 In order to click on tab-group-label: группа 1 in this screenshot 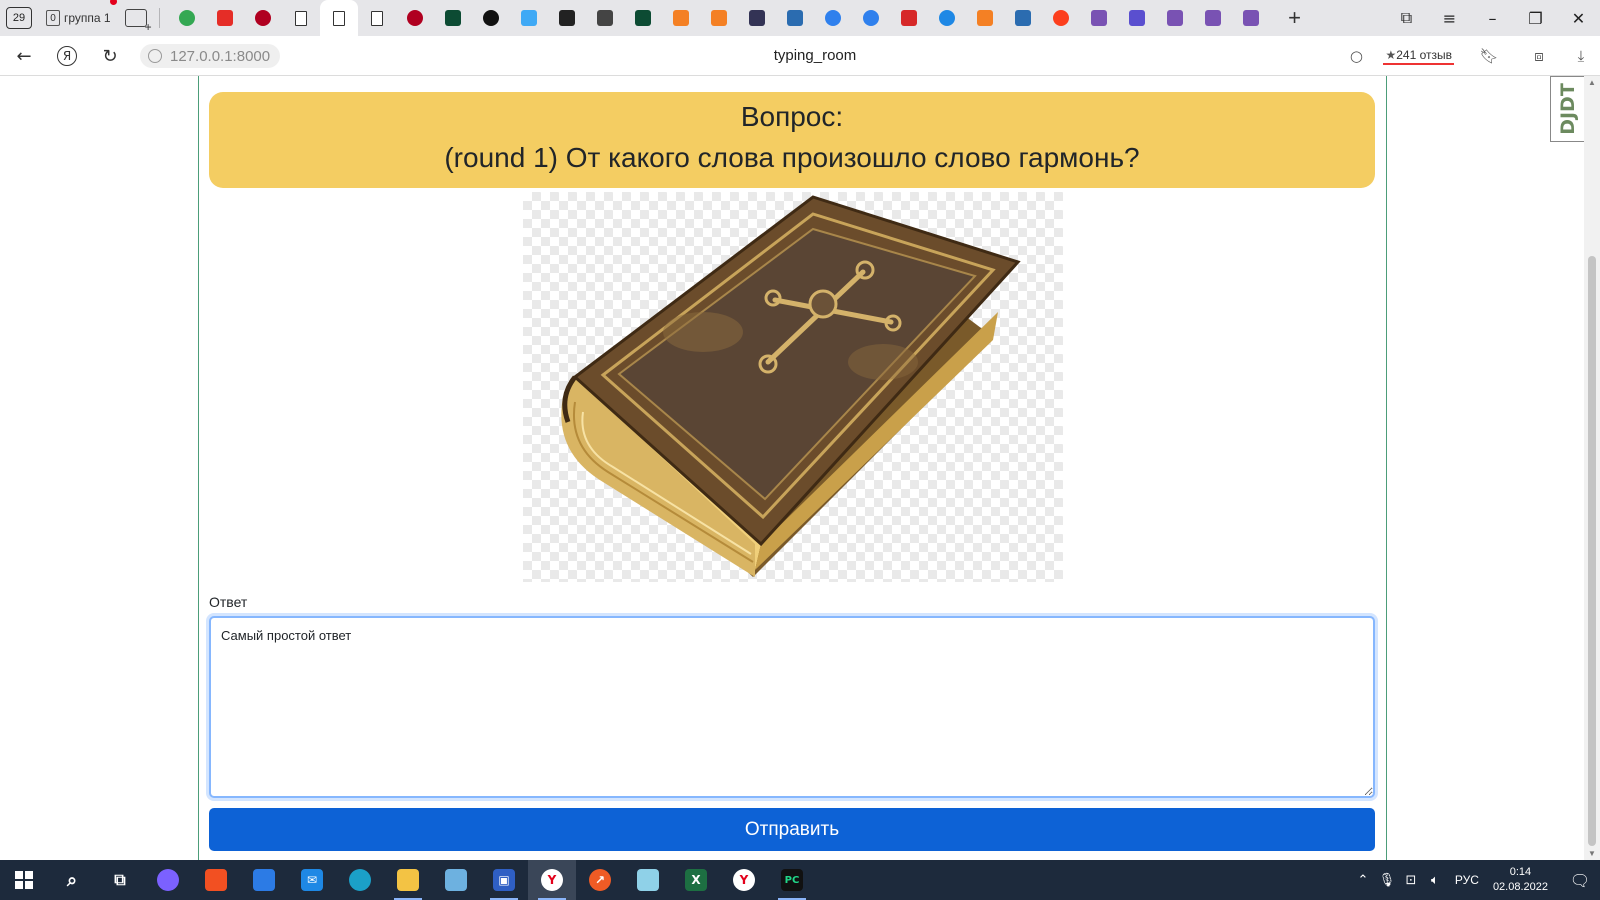, I will do `click(87, 18)`.